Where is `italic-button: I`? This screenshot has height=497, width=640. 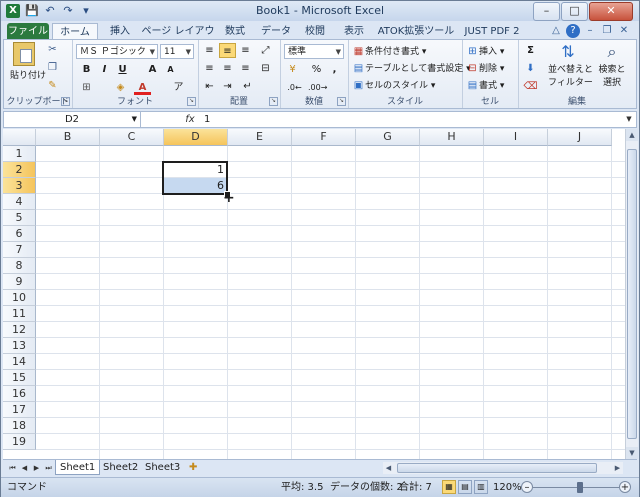
italic-button: I is located at coordinates (104, 69).